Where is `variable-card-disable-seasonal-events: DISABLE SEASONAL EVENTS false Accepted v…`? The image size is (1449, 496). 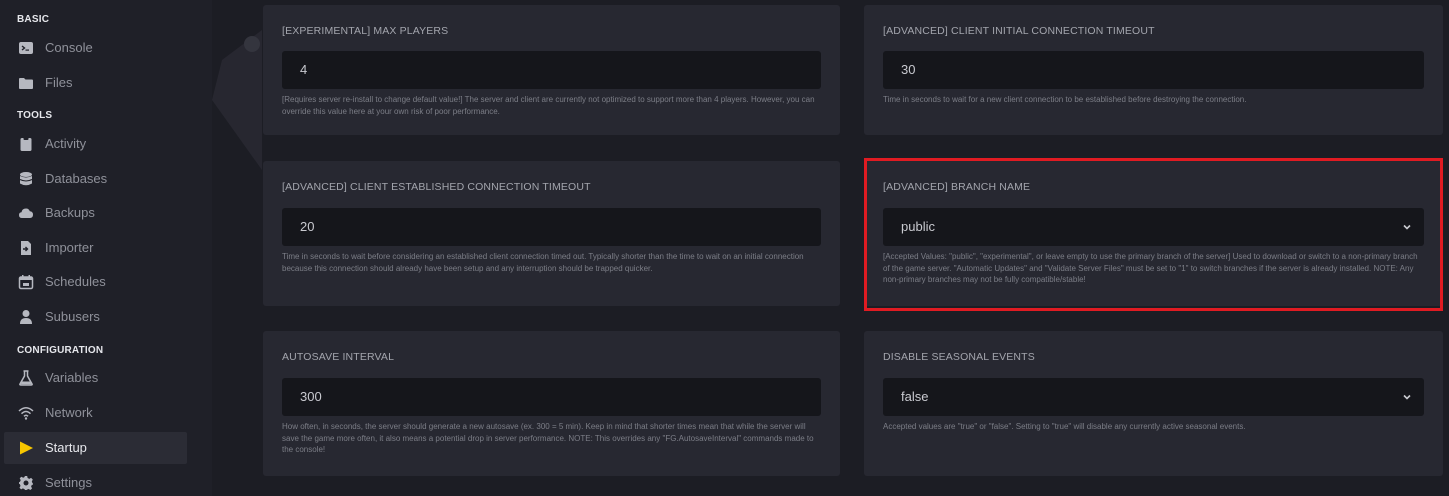 variable-card-disable-seasonal-events: DISABLE SEASONAL EVENTS false Accepted v… is located at coordinates (1153, 403).